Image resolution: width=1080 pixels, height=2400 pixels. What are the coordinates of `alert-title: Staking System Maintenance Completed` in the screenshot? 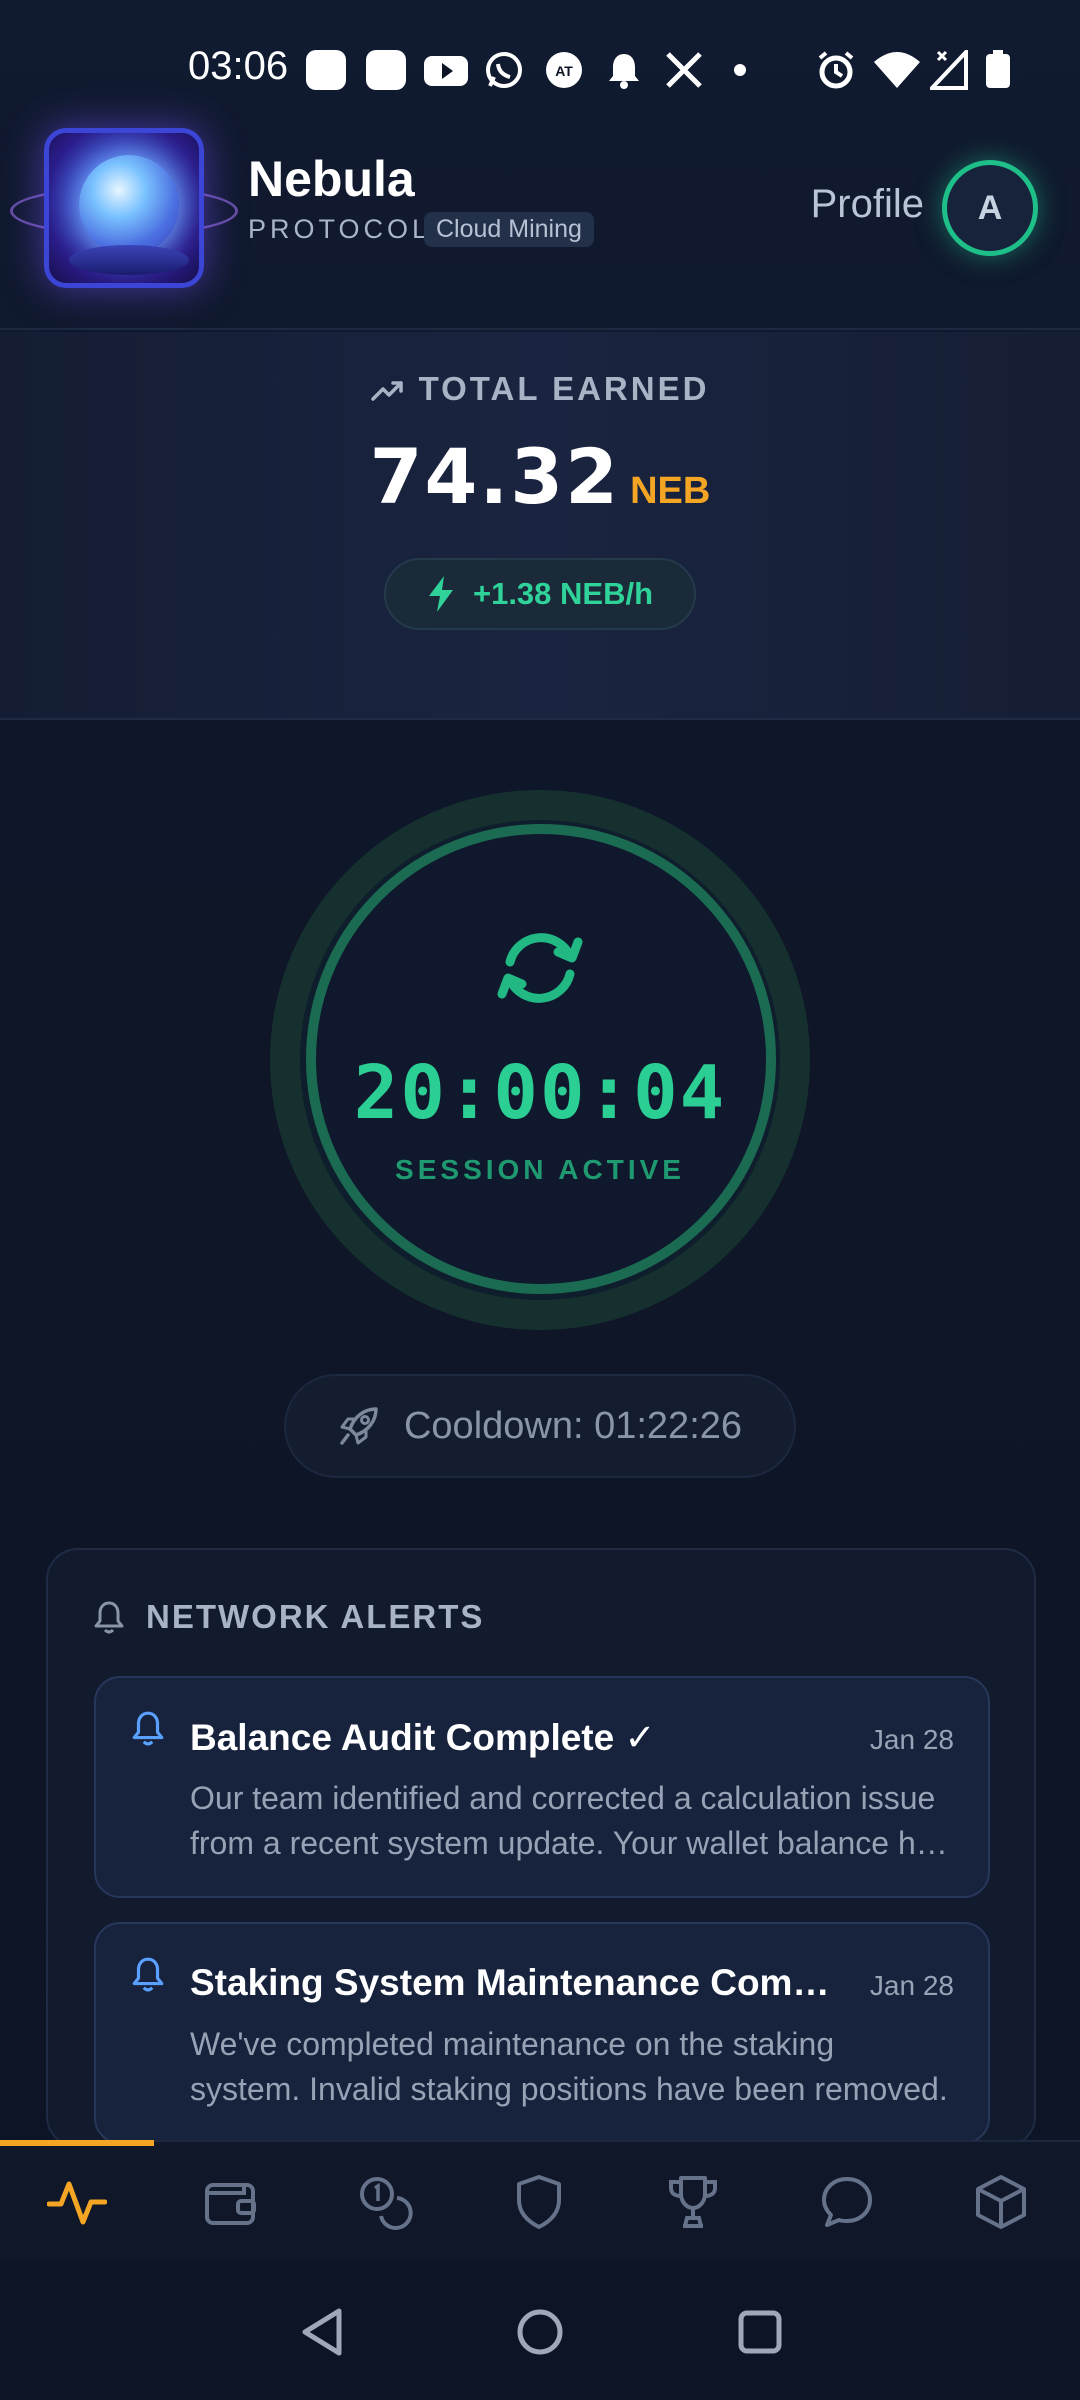 It's located at (510, 1982).